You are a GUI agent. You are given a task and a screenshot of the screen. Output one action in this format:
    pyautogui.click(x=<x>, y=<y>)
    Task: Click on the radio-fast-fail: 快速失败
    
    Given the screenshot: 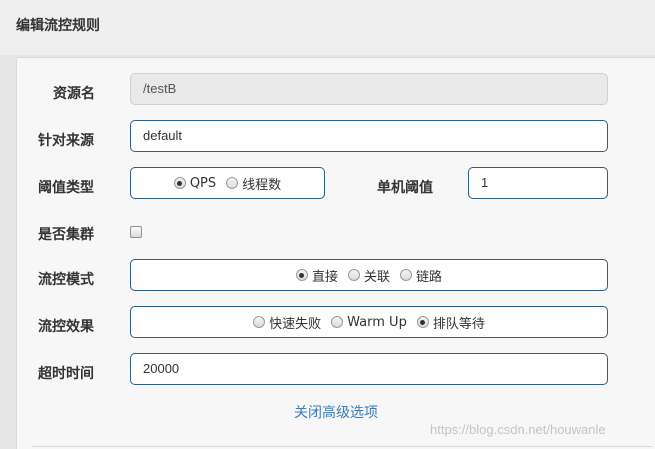 What is the action you would take?
    pyautogui.click(x=287, y=322)
    